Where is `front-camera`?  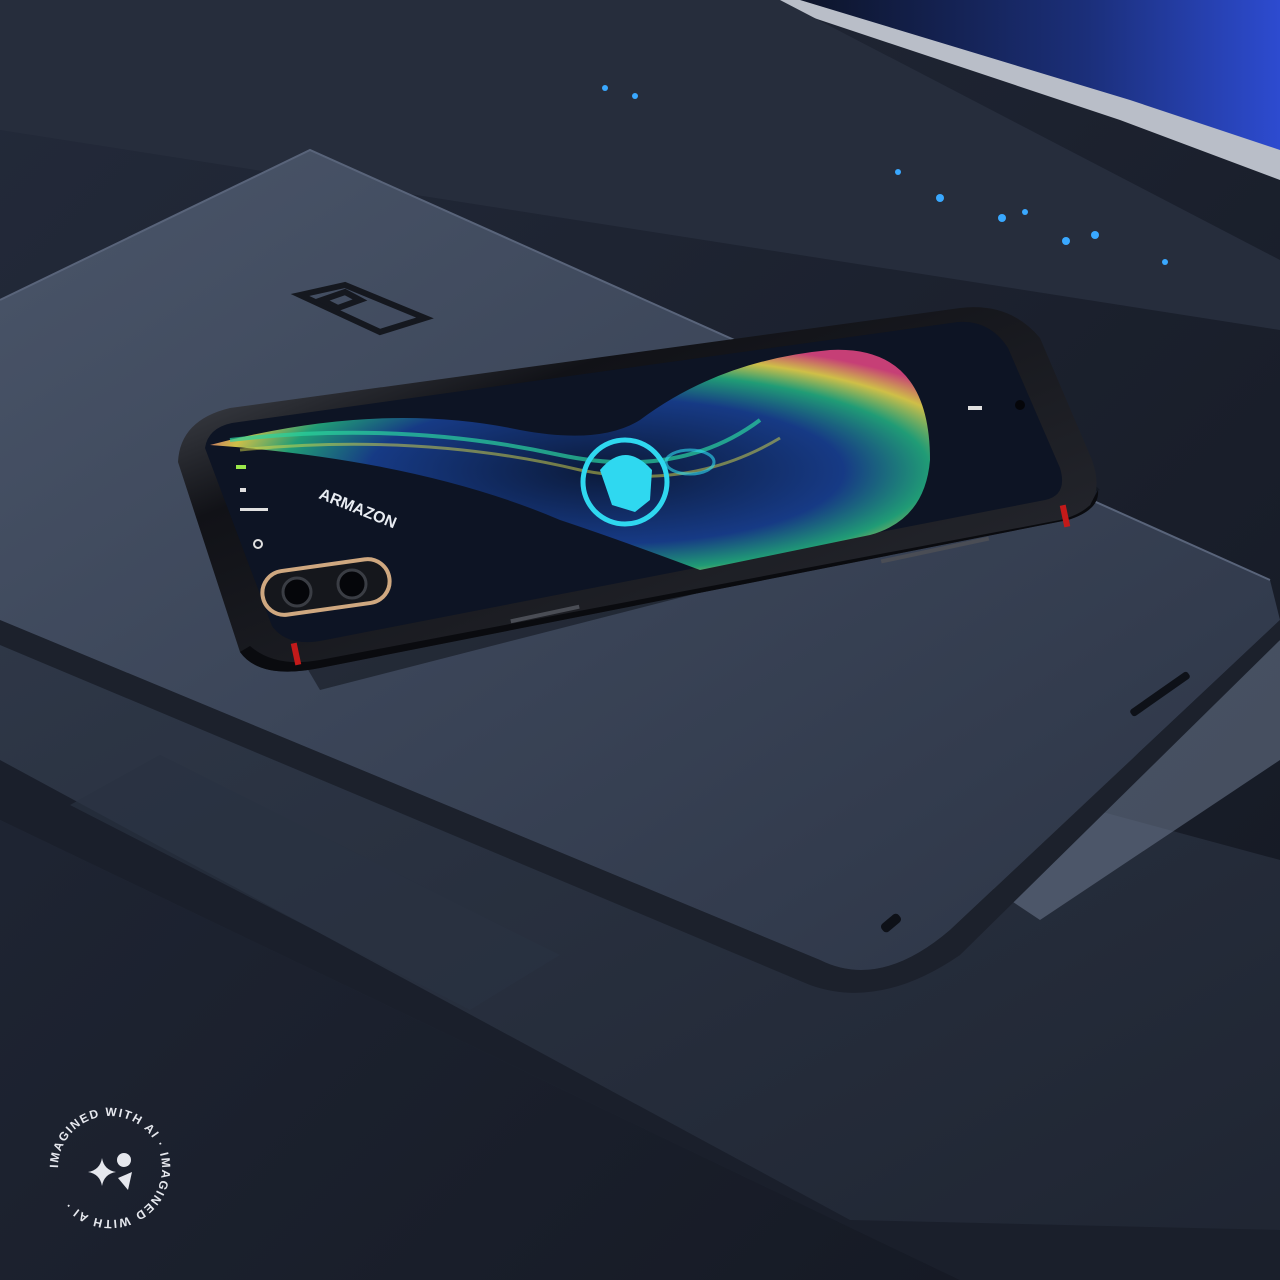 front-camera is located at coordinates (1020, 405).